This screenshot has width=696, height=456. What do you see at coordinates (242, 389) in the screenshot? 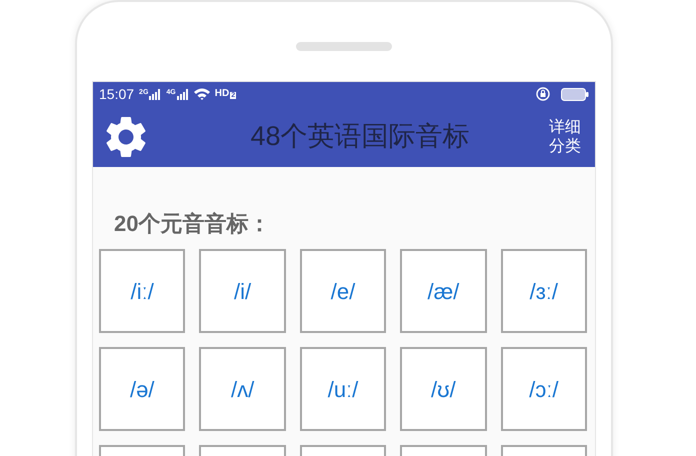
I see `phonetic-symbol-tile: /ʌ/` at bounding box center [242, 389].